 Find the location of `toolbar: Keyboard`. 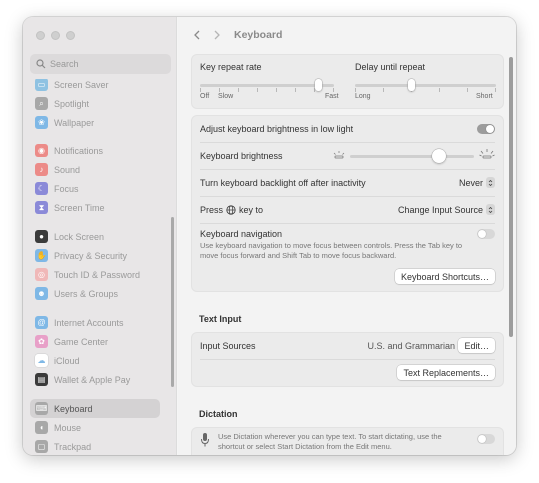

toolbar: Keyboard is located at coordinates (347, 35).